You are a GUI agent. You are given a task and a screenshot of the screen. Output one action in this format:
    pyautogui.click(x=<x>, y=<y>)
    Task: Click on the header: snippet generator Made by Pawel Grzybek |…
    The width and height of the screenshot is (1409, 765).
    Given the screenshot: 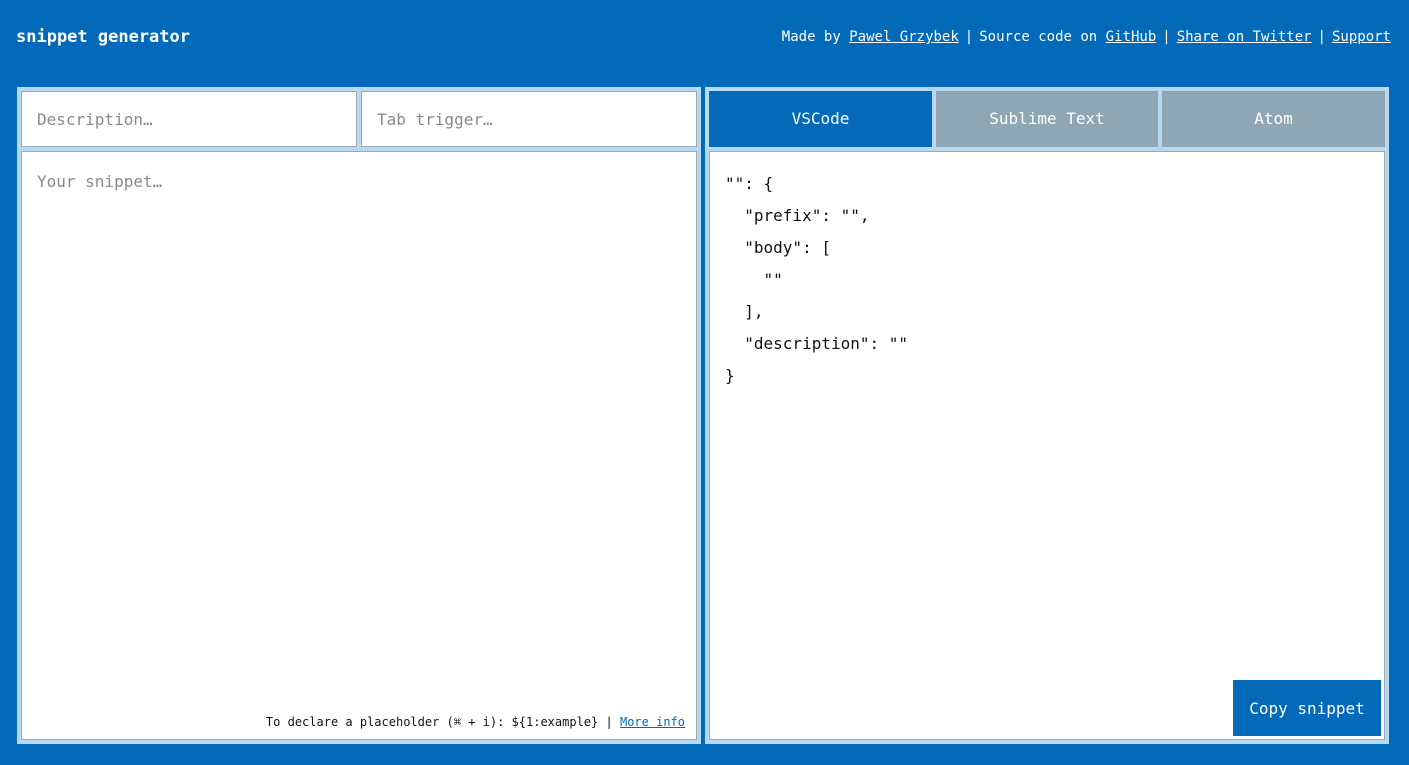 What is the action you would take?
    pyautogui.click(x=704, y=37)
    